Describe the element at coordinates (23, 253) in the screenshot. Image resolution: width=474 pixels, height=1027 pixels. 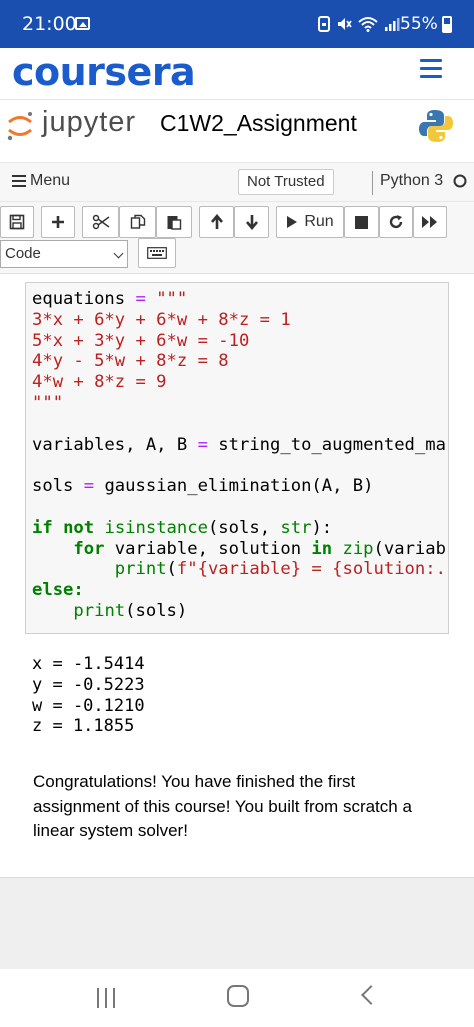
I see `cell-type-value: Code` at that location.